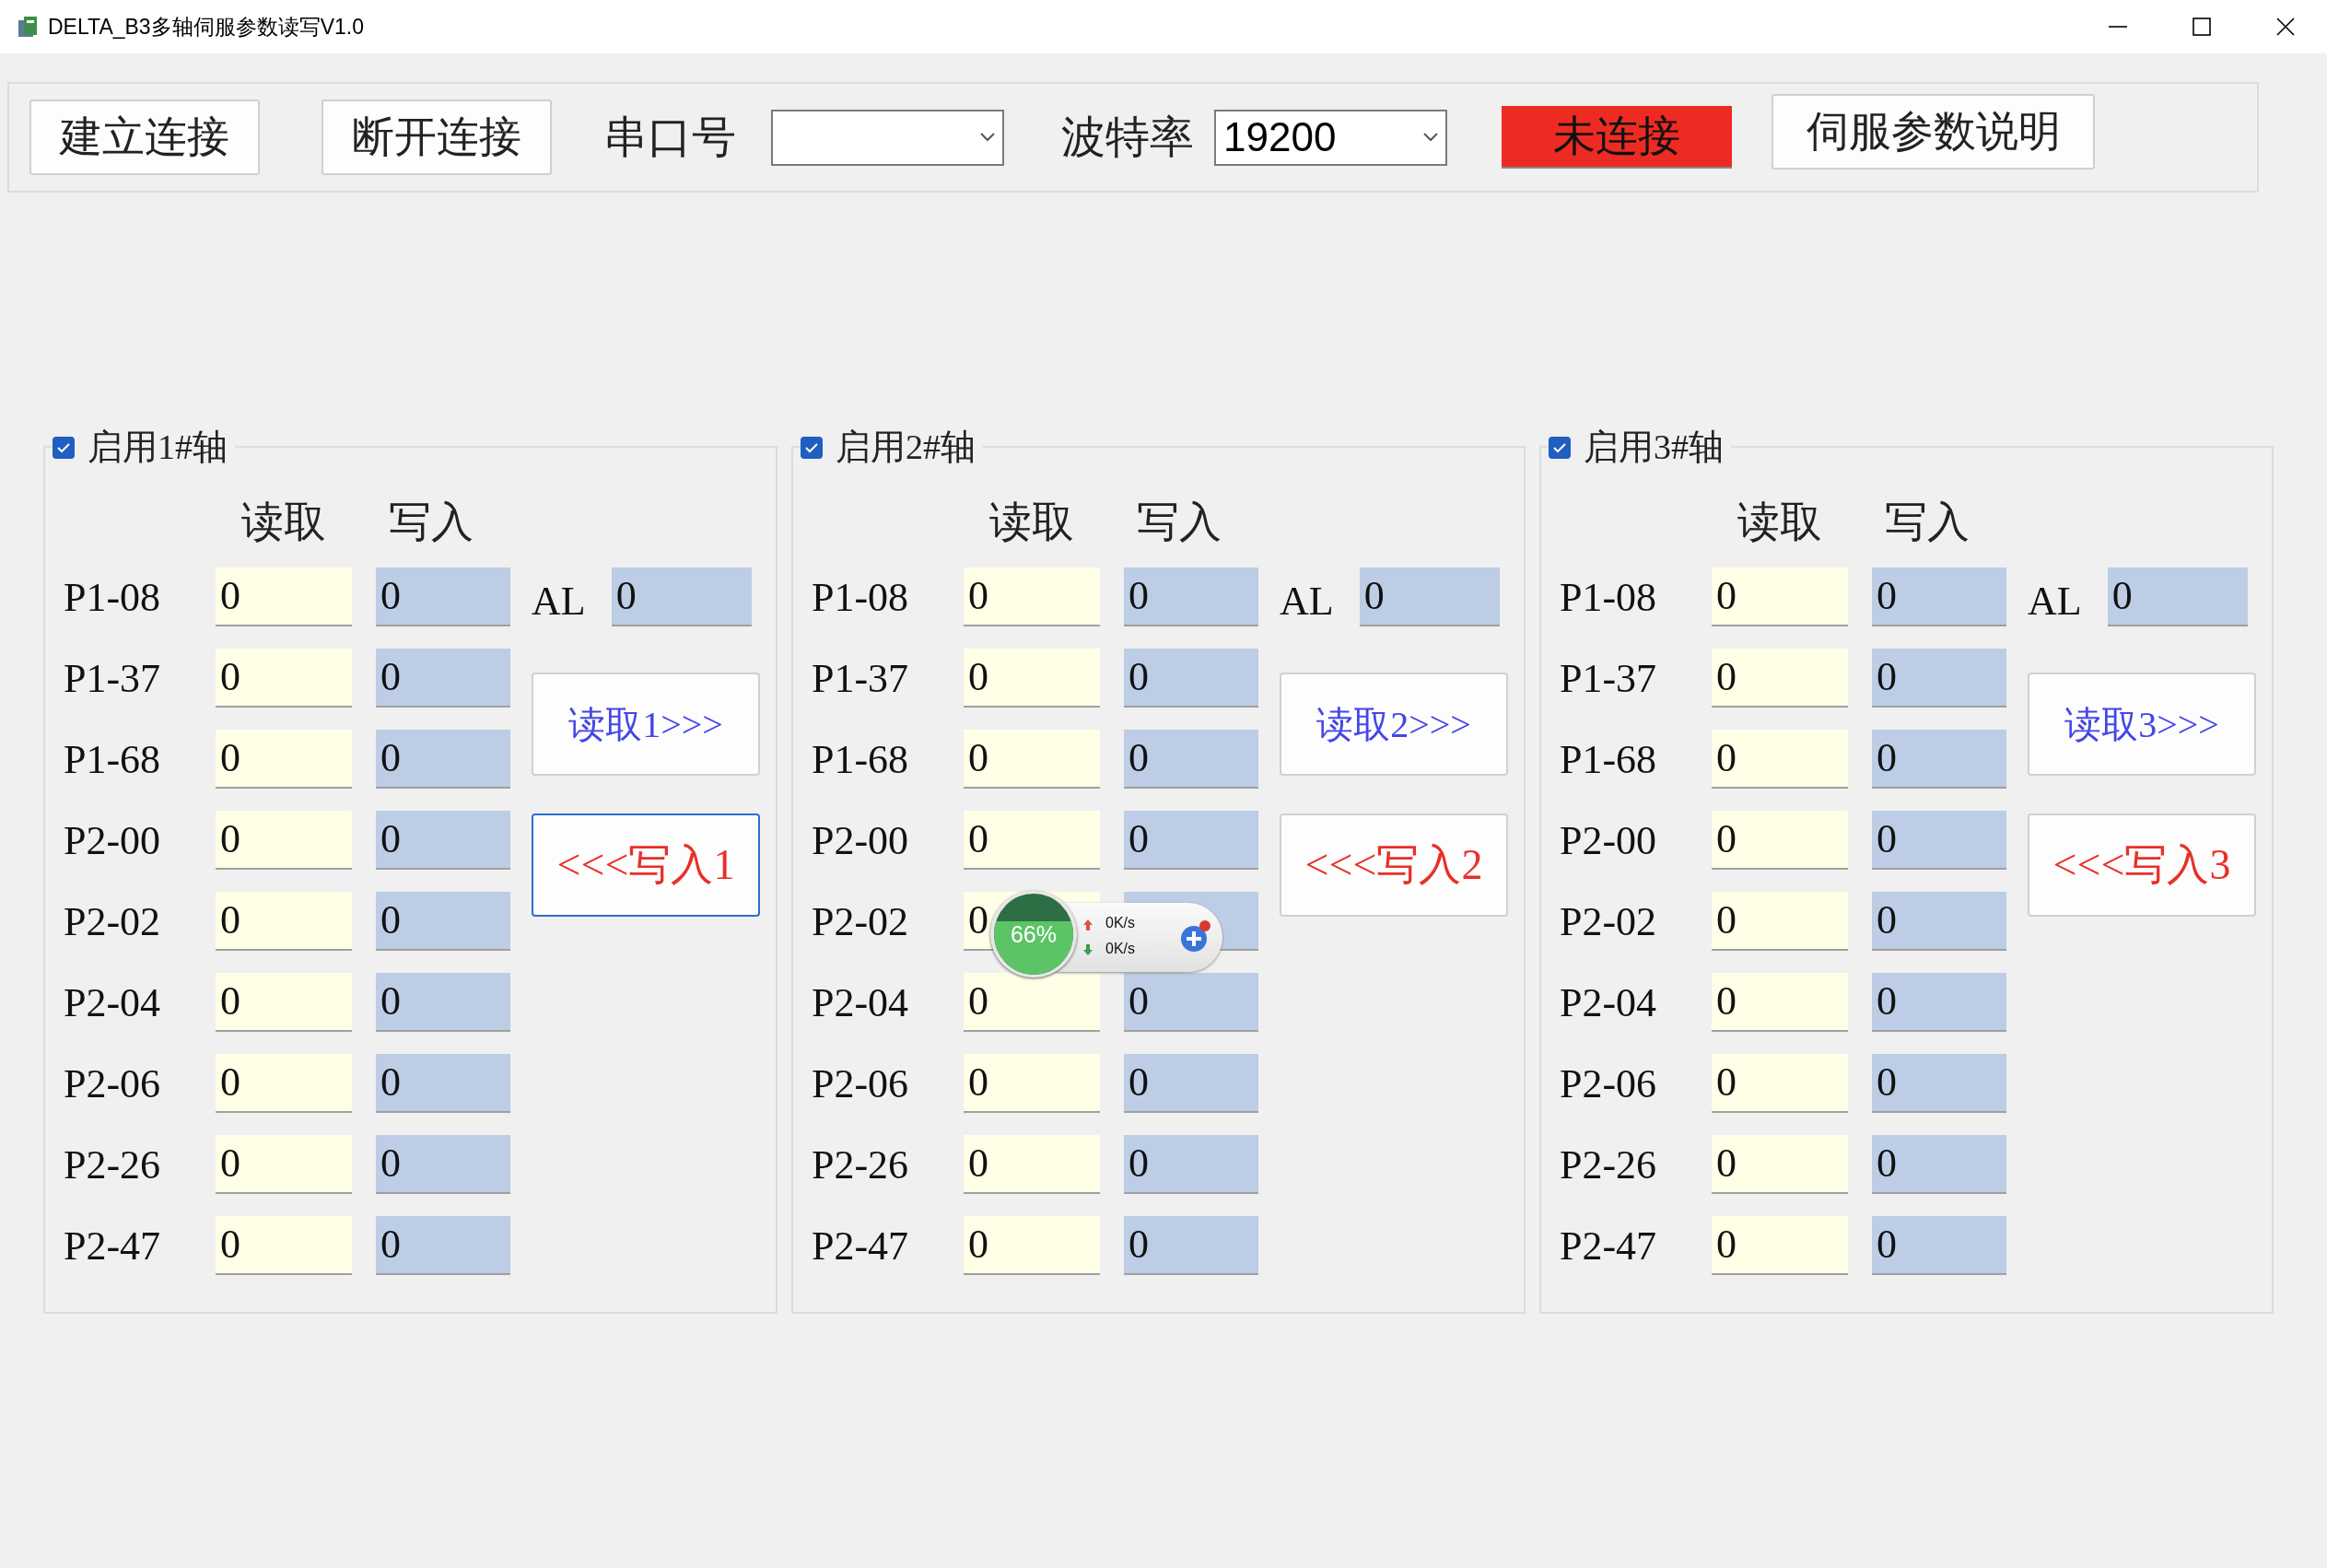 The width and height of the screenshot is (2327, 1568). I want to click on read-button: 读取3>>>, so click(2142, 725).